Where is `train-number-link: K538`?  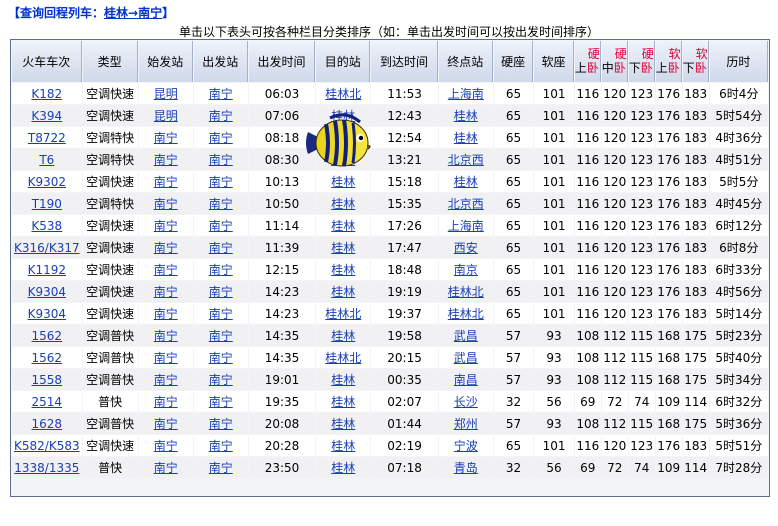 train-number-link: K538 is located at coordinates (46, 226).